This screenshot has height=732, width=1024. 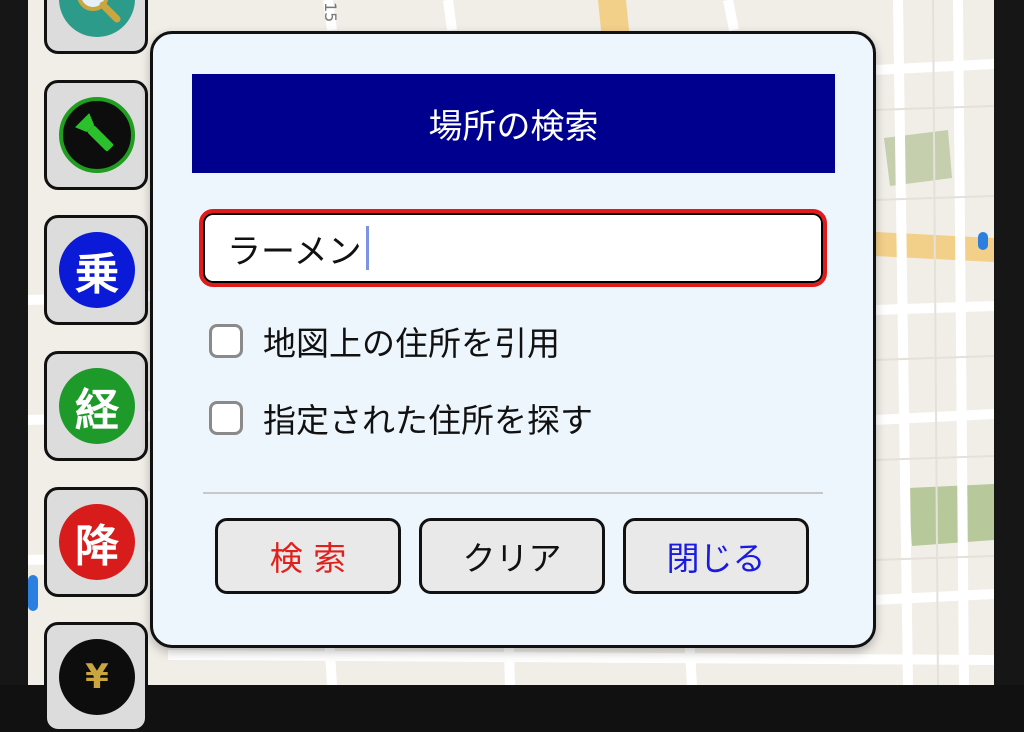 I want to click on text-caret, so click(x=367, y=248).